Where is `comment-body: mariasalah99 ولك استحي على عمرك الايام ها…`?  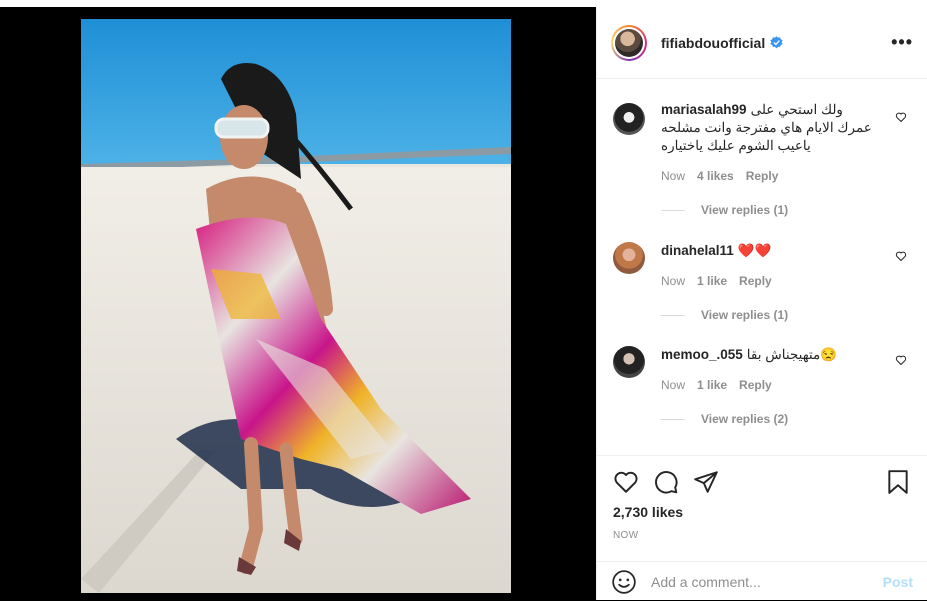
comment-body: mariasalah99 ولك استحي على عمرك الايام ها… is located at coordinates (770, 143).